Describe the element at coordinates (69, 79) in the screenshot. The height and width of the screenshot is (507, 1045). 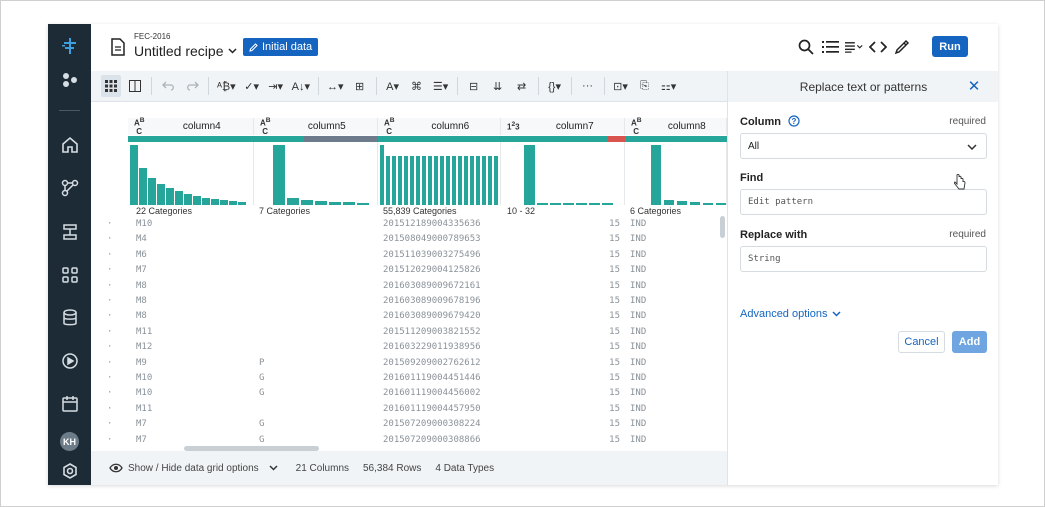
I see `flows-icon` at that location.